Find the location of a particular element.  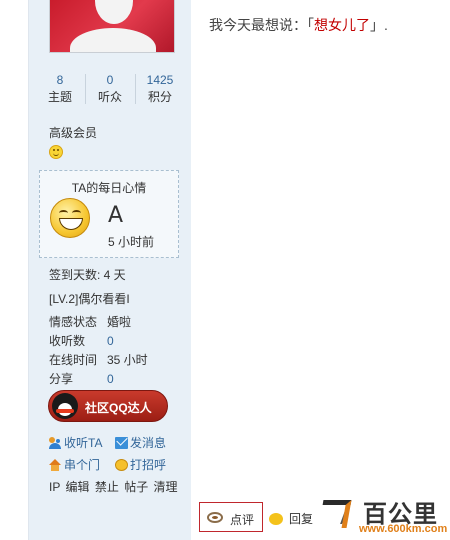

stat-threads-label: 主题 is located at coordinates (59, 97).